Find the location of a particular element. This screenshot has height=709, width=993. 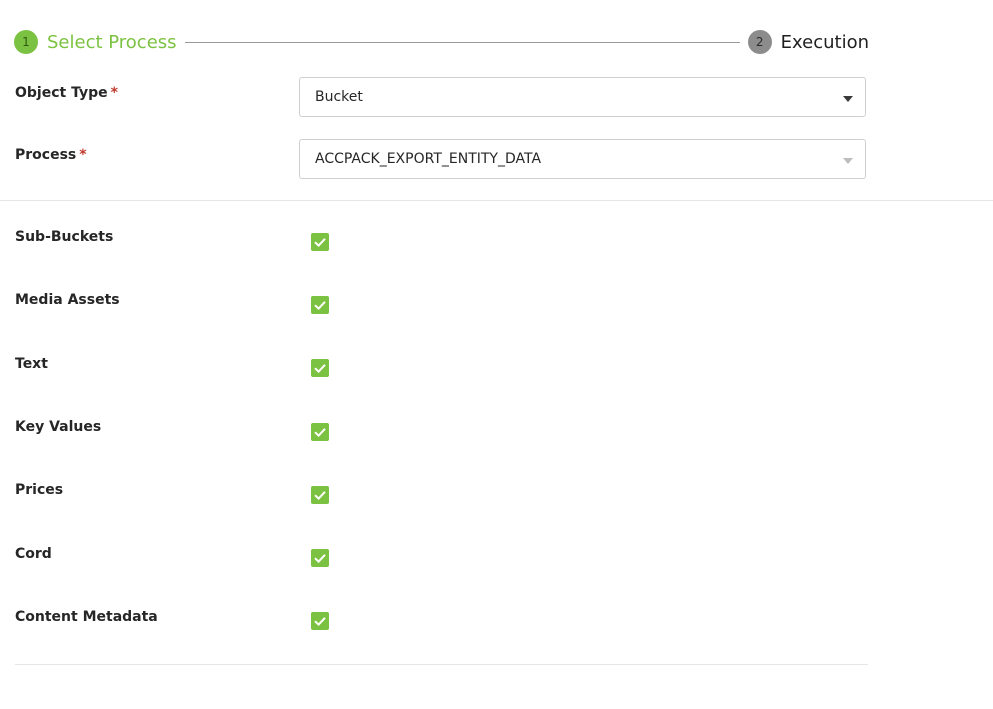

option-label-sub-buckets: Sub-Buckets is located at coordinates (64, 237).